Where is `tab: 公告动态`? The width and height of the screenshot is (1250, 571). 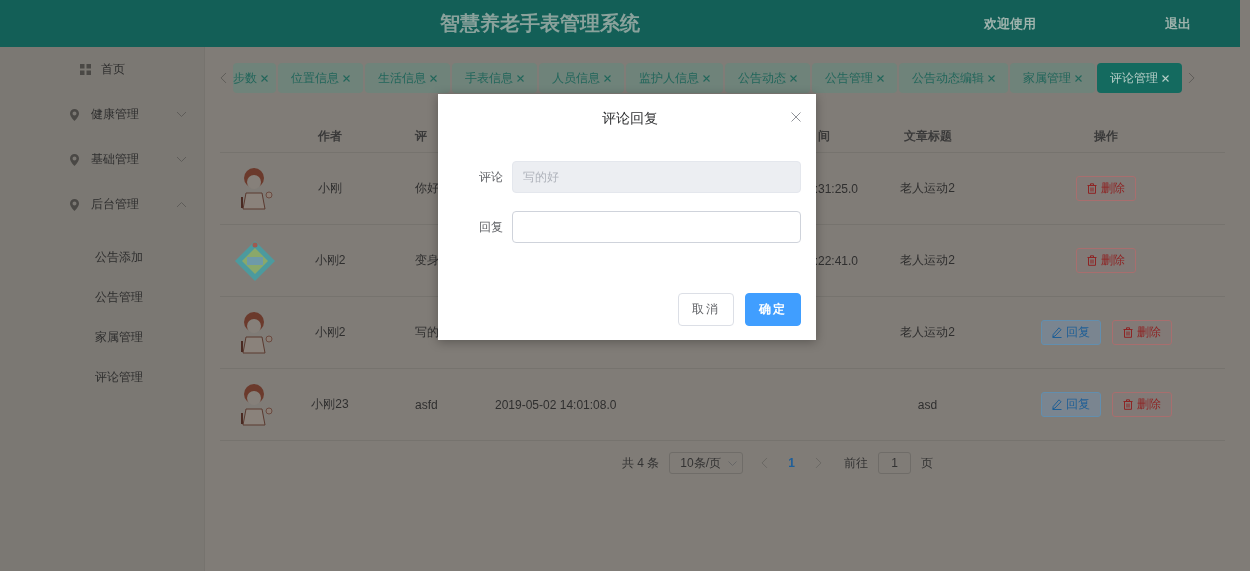
tab: 公告动态 is located at coordinates (767, 78).